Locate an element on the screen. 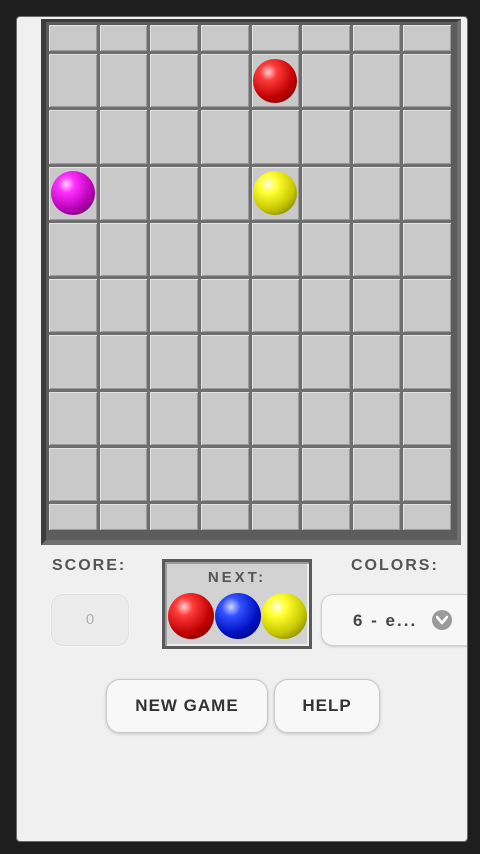 The image size is (480, 854). score-label: SCORE: is located at coordinates (89, 565).